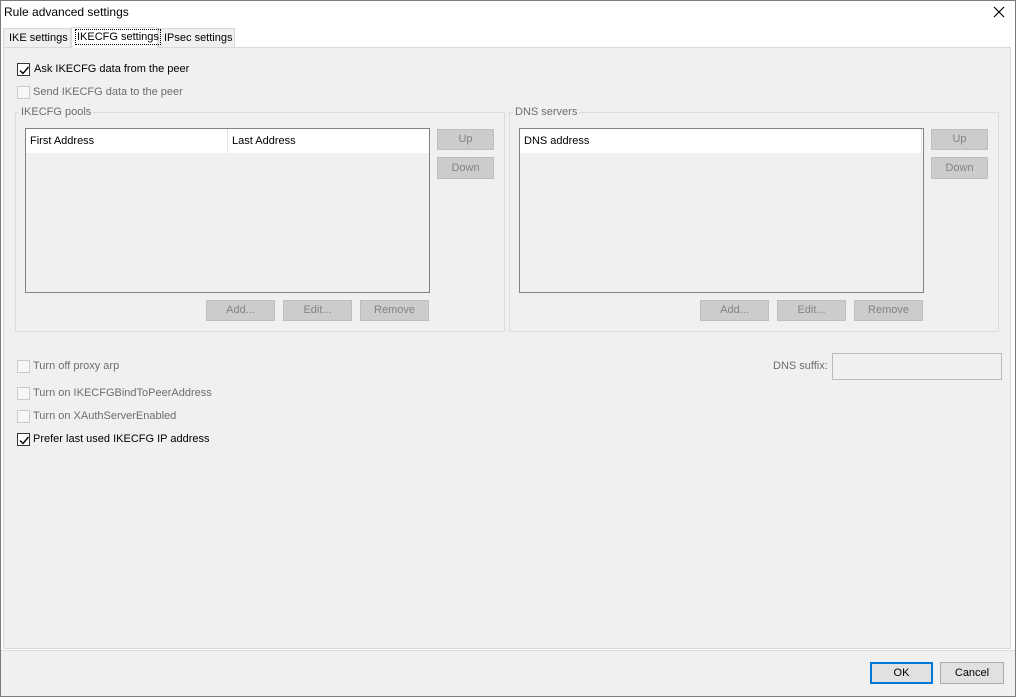  I want to click on prefer-last-ip-checkbox, so click(23, 439).